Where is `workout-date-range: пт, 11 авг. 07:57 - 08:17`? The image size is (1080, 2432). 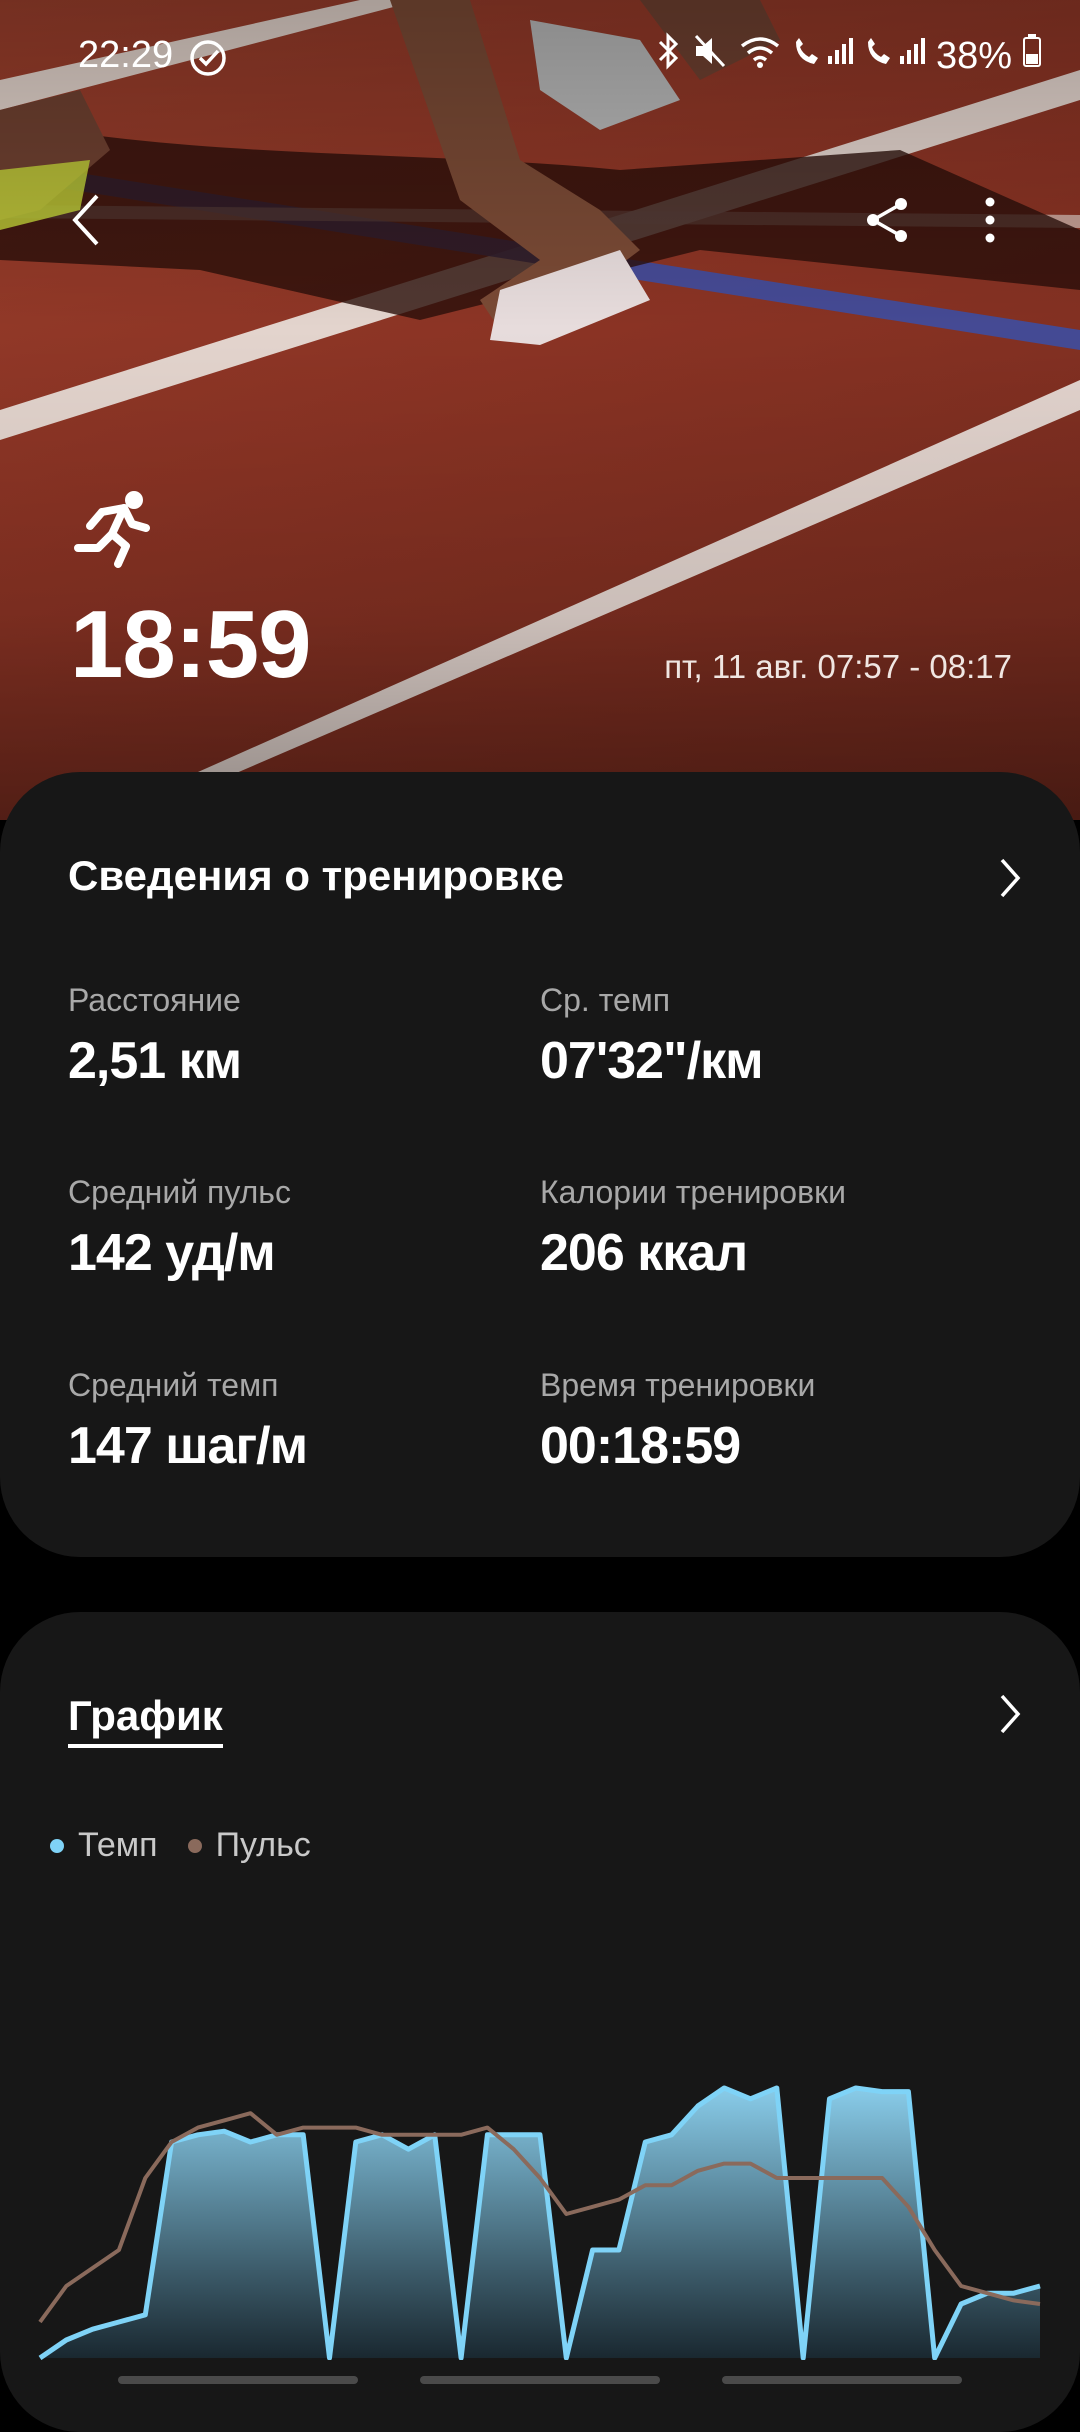 workout-date-range: пт, 11 авг. 07:57 - 08:17 is located at coordinates (838, 666).